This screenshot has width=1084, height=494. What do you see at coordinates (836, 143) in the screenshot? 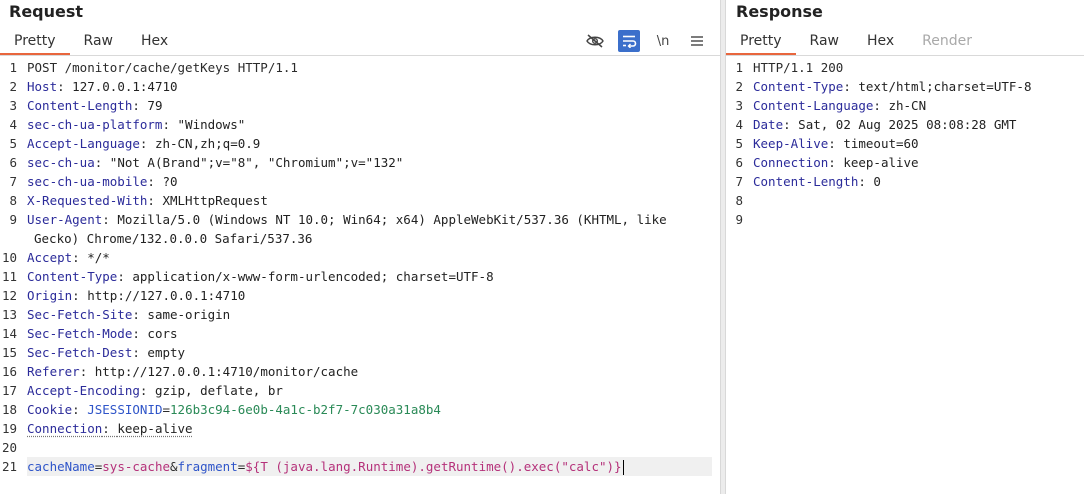
I see `header-line: Keep-Alive: timeout=60` at bounding box center [836, 143].